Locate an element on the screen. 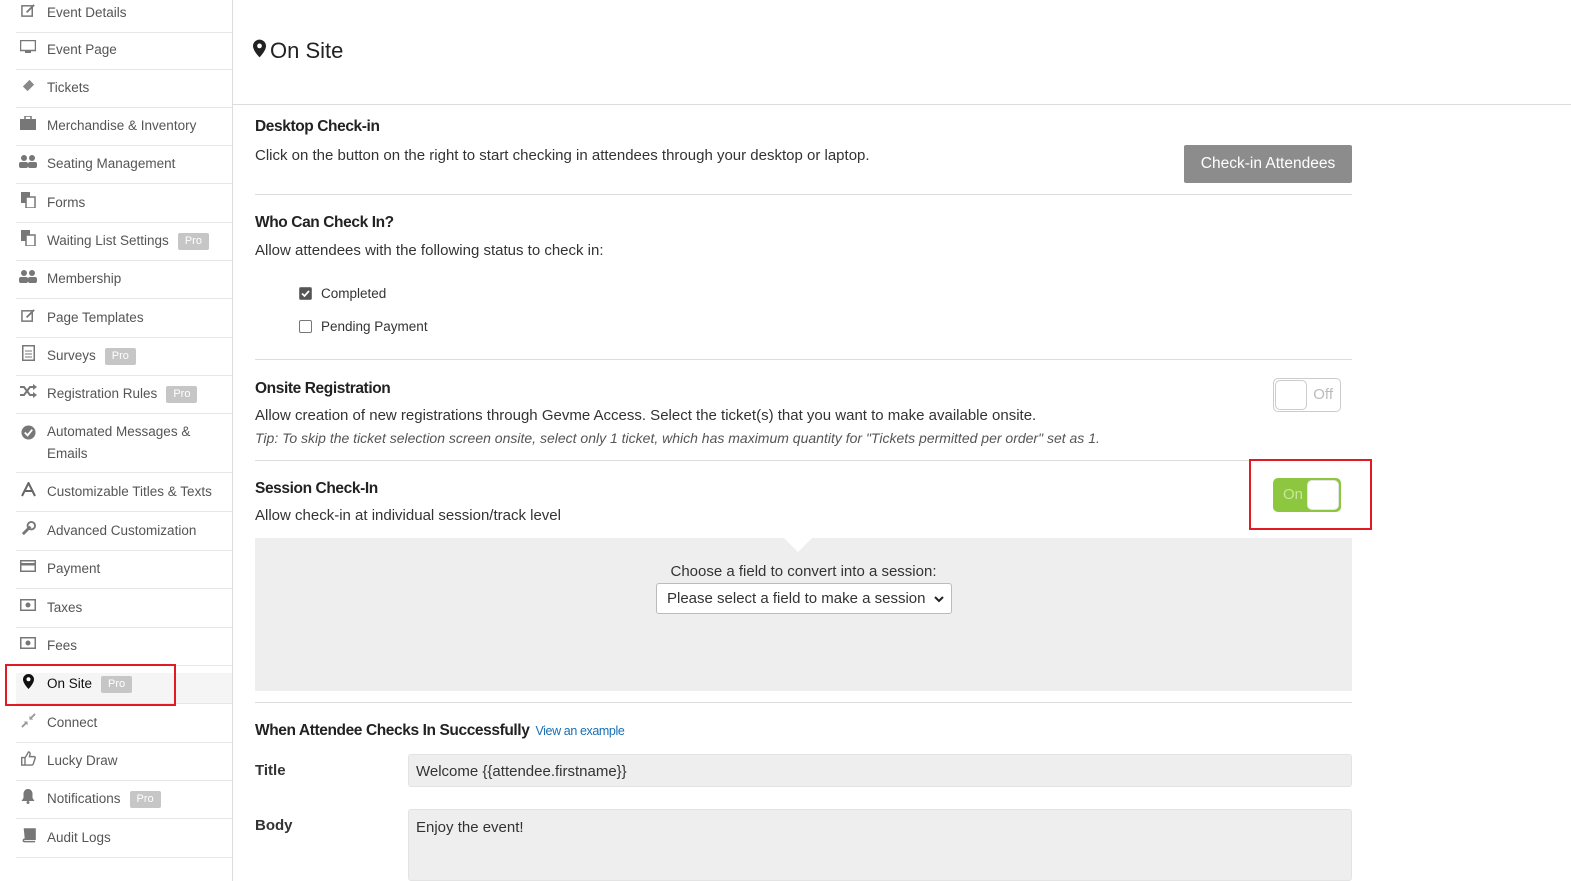 The width and height of the screenshot is (1571, 881). session-field-select: Please select a field to make a session is located at coordinates (804, 598).